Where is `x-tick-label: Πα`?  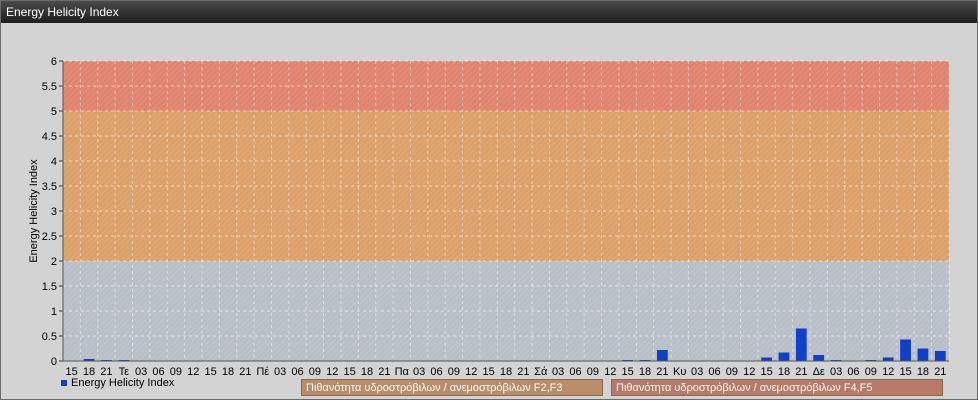
x-tick-label: Πα is located at coordinates (402, 372).